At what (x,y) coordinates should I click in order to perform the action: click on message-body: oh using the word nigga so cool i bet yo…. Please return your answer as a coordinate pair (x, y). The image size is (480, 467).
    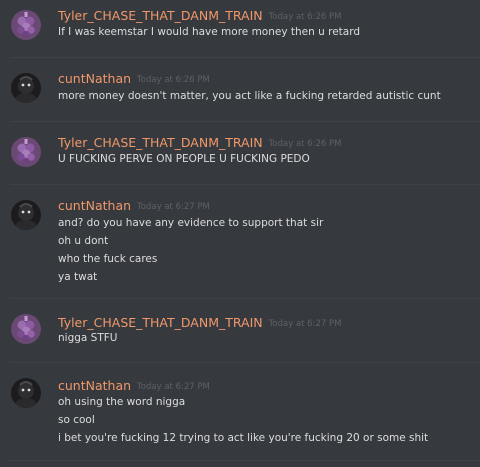
    Looking at the image, I should click on (265, 420).